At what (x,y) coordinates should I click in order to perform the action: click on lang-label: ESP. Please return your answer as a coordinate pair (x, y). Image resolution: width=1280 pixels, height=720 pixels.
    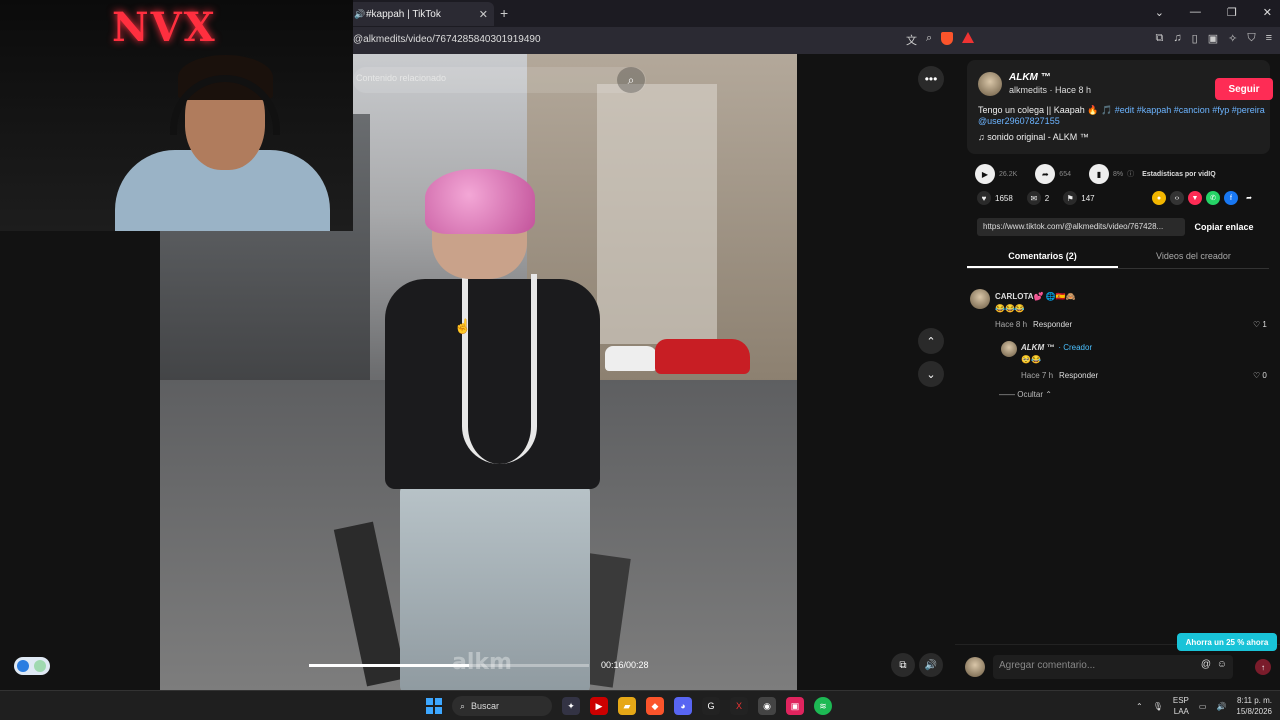
    Looking at the image, I should click on (1180, 700).